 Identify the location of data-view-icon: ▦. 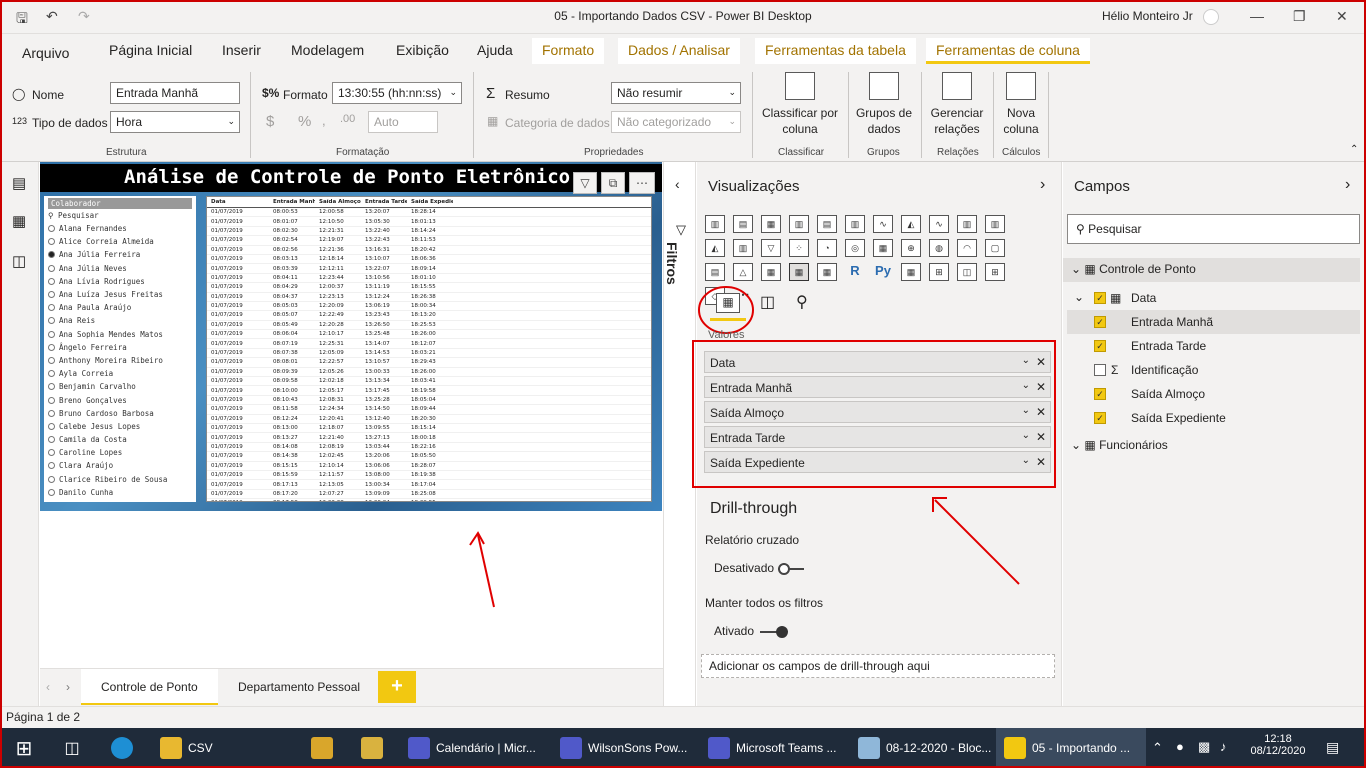
(19, 221).